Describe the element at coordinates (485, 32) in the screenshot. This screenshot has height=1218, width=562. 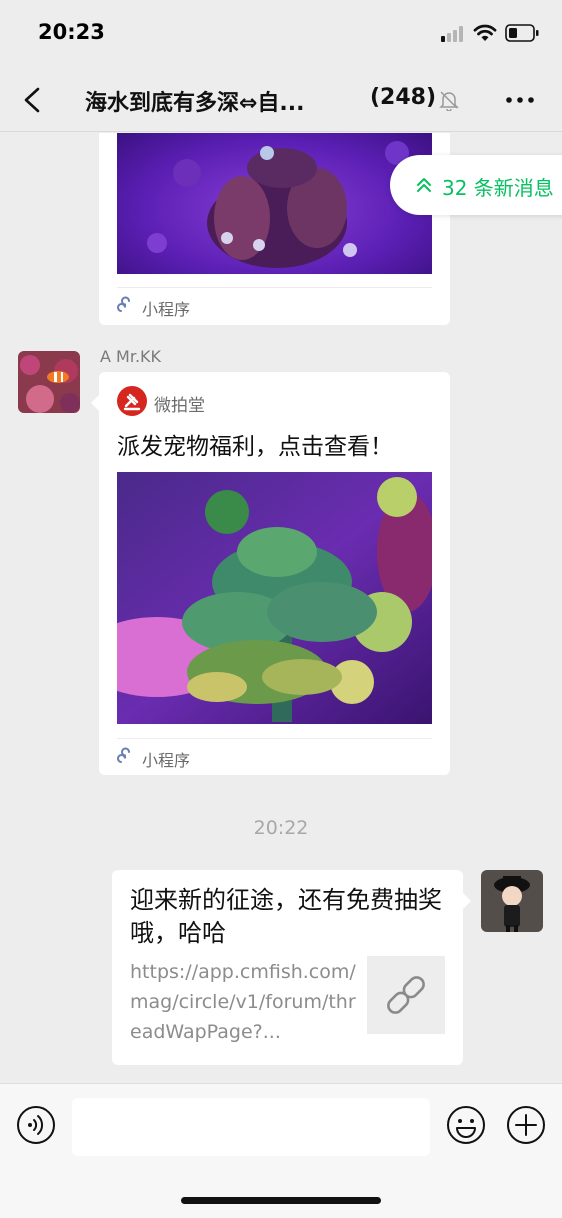
I see `wifi-icon` at that location.